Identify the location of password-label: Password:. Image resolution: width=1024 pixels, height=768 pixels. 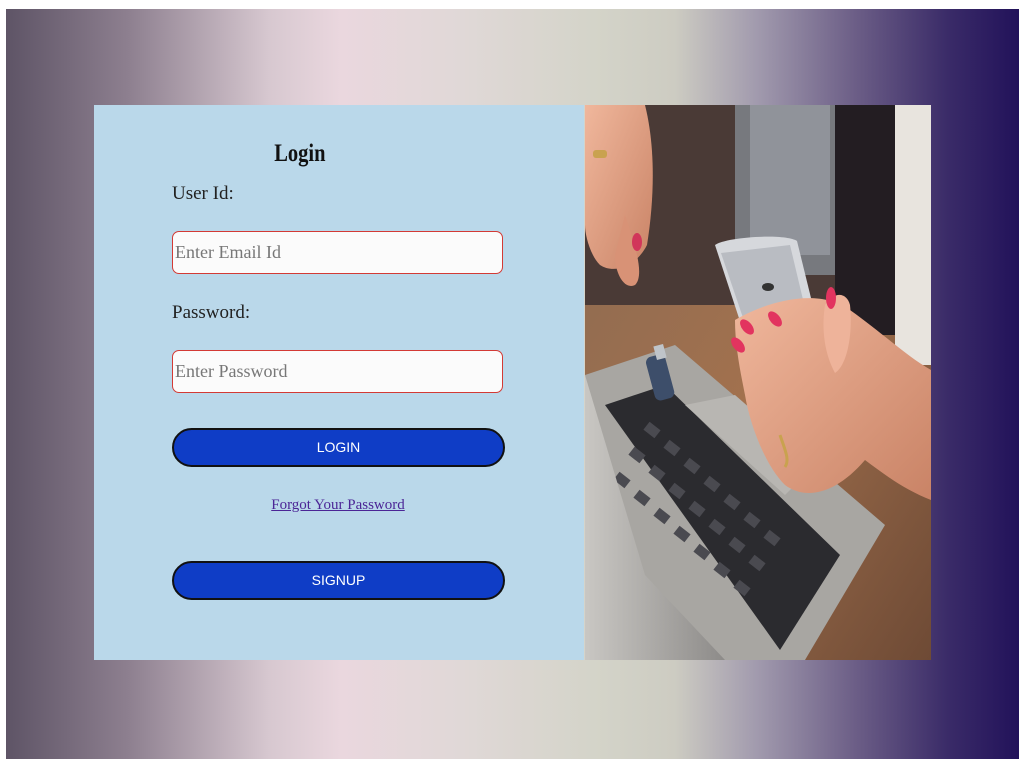
(211, 312).